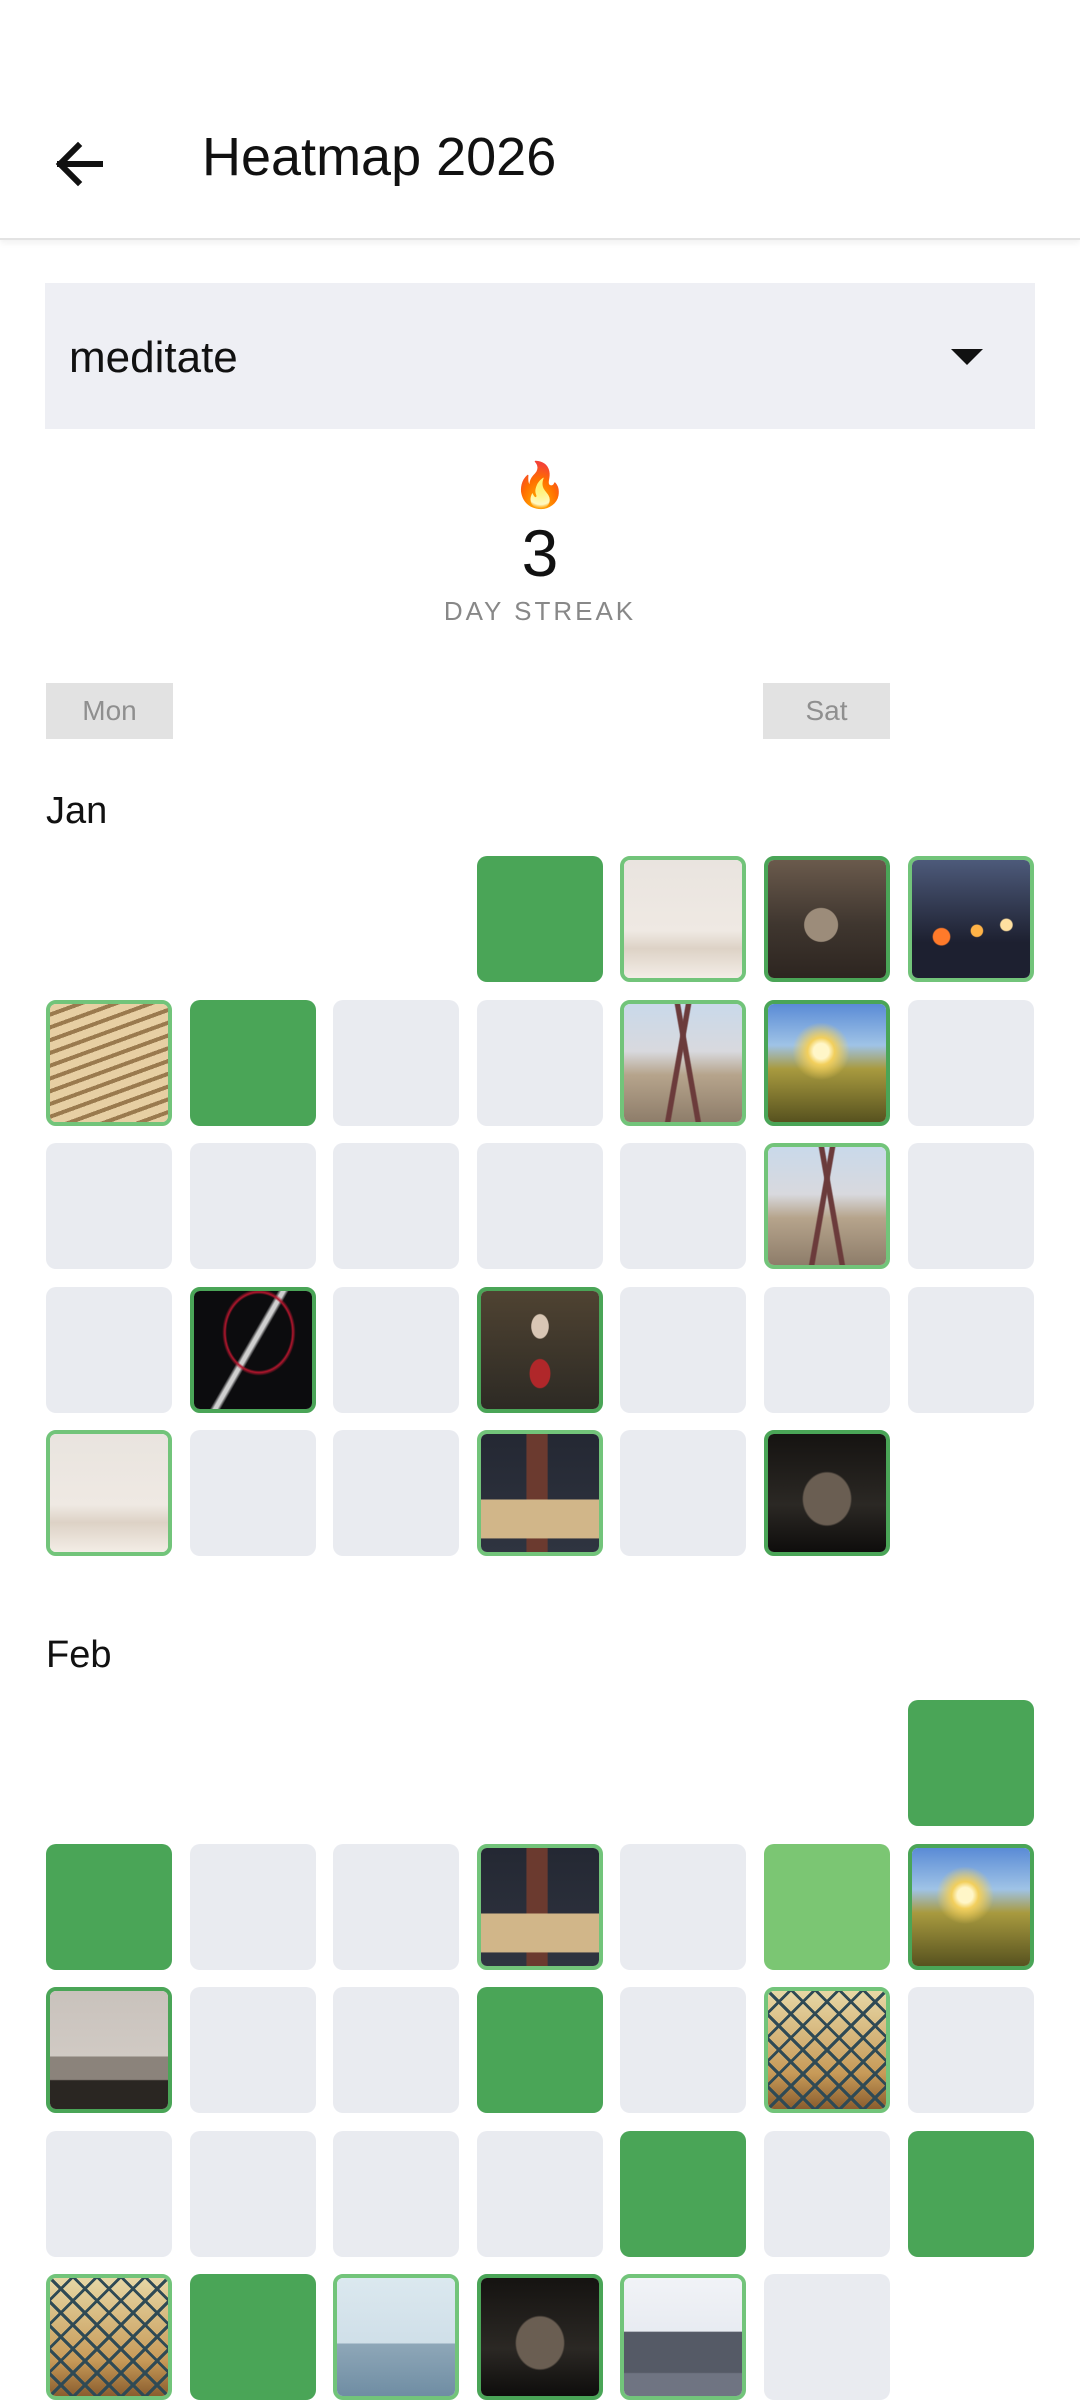 The width and height of the screenshot is (1080, 2400). I want to click on hill-view-photo, so click(396, 2337).